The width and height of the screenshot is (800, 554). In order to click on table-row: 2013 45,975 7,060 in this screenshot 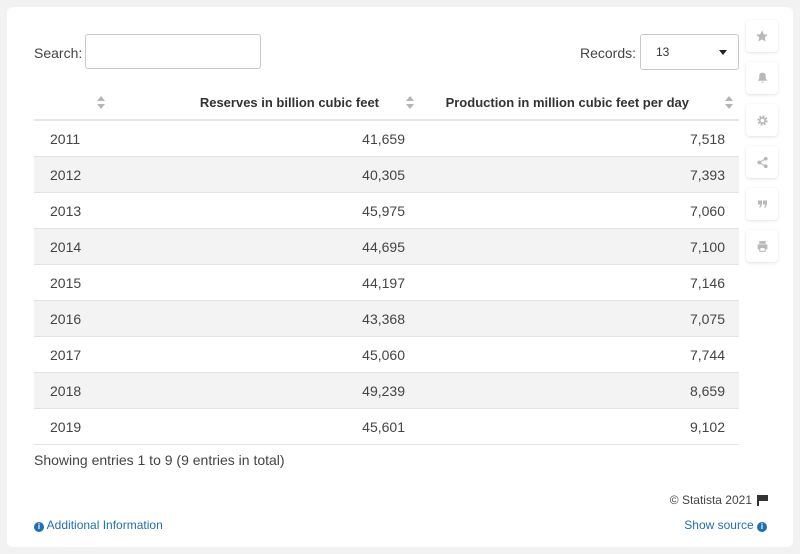, I will do `click(386, 210)`.